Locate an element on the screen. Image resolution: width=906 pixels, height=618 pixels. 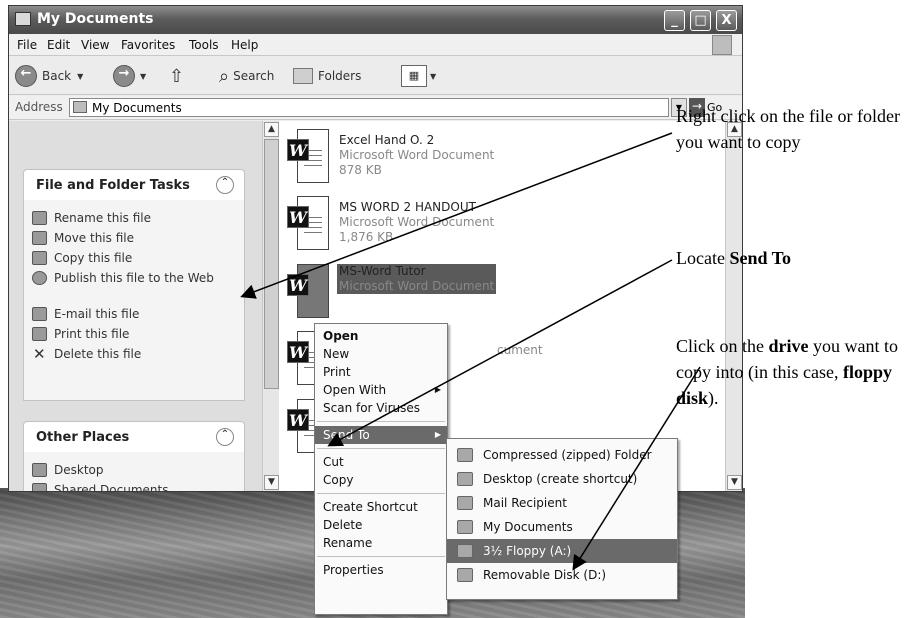
sendto-compressed-folder: Compressed (zipped) Folder is located at coordinates (562, 455).